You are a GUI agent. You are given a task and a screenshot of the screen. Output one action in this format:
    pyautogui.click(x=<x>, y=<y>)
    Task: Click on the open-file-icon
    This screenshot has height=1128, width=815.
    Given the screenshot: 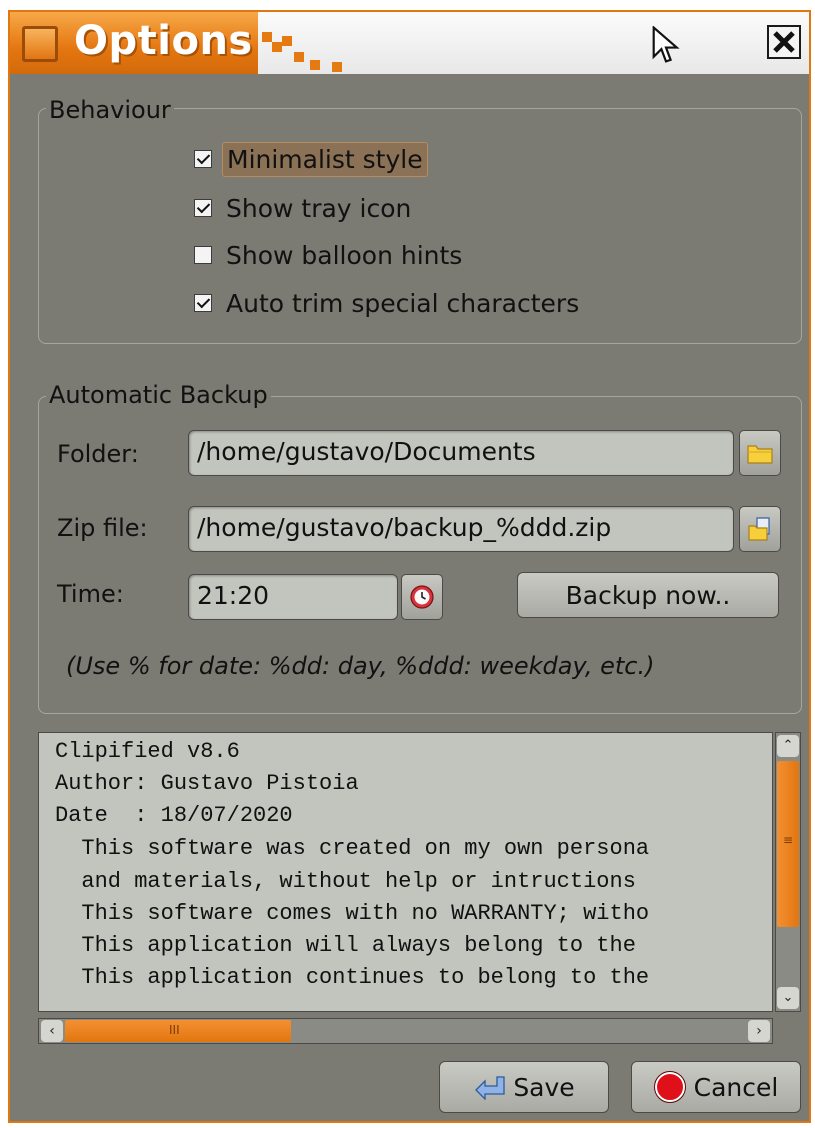 What is the action you would take?
    pyautogui.click(x=759, y=529)
    